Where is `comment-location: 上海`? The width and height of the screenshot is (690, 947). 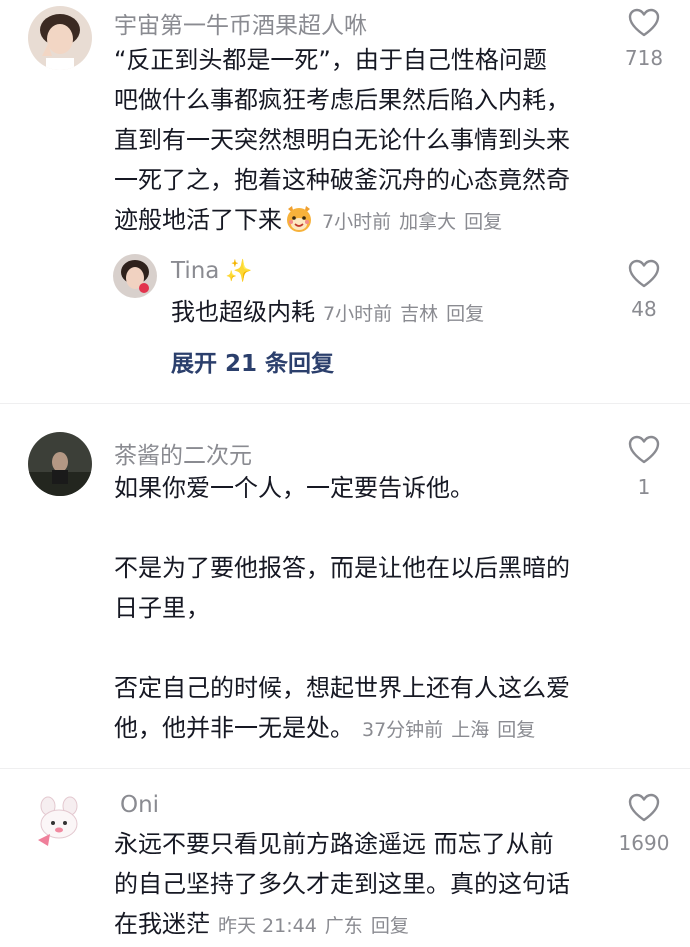 comment-location: 上海 is located at coordinates (470, 730).